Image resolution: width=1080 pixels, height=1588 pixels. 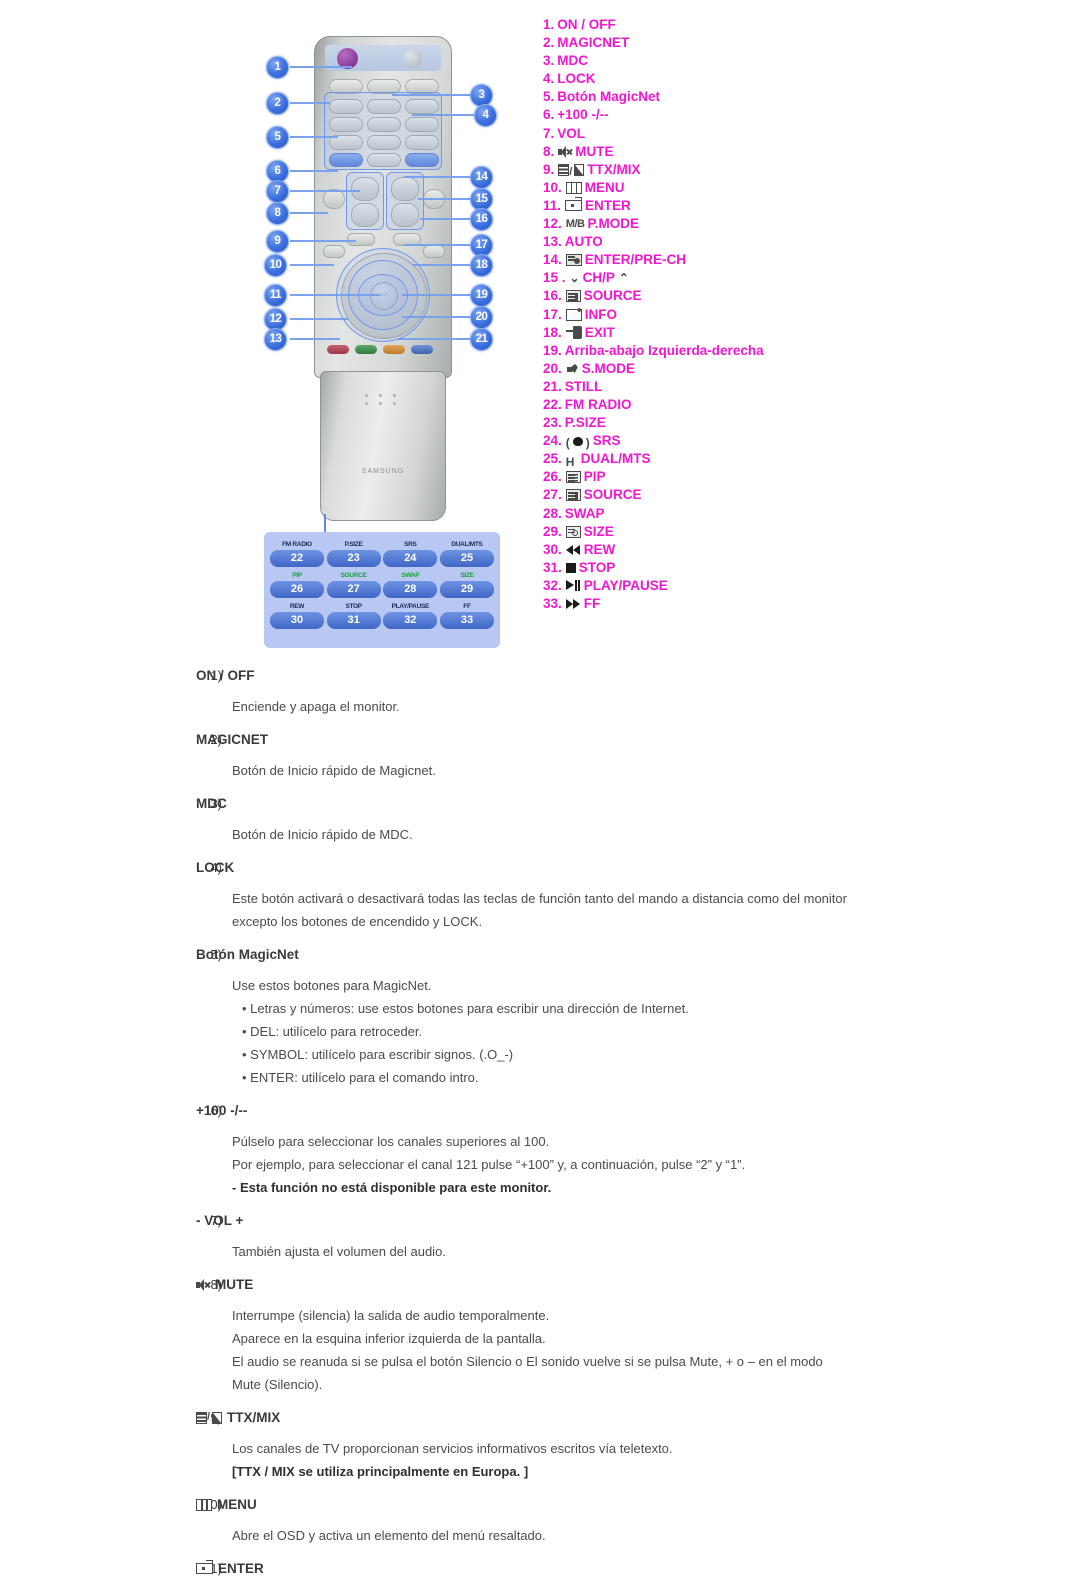 What do you see at coordinates (552, 242) in the screenshot?
I see `legend-item-number: 13.` at bounding box center [552, 242].